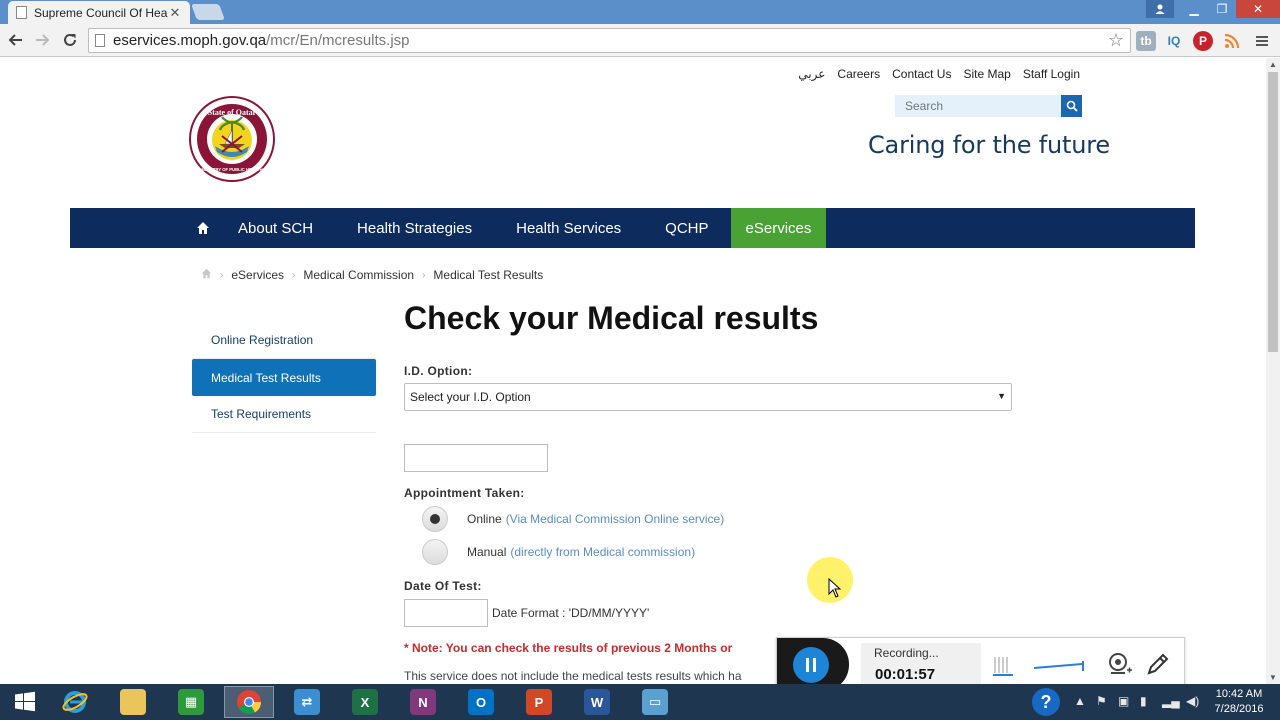 The image size is (1280, 720). What do you see at coordinates (435, 519) in the screenshot?
I see `radio-online-button` at bounding box center [435, 519].